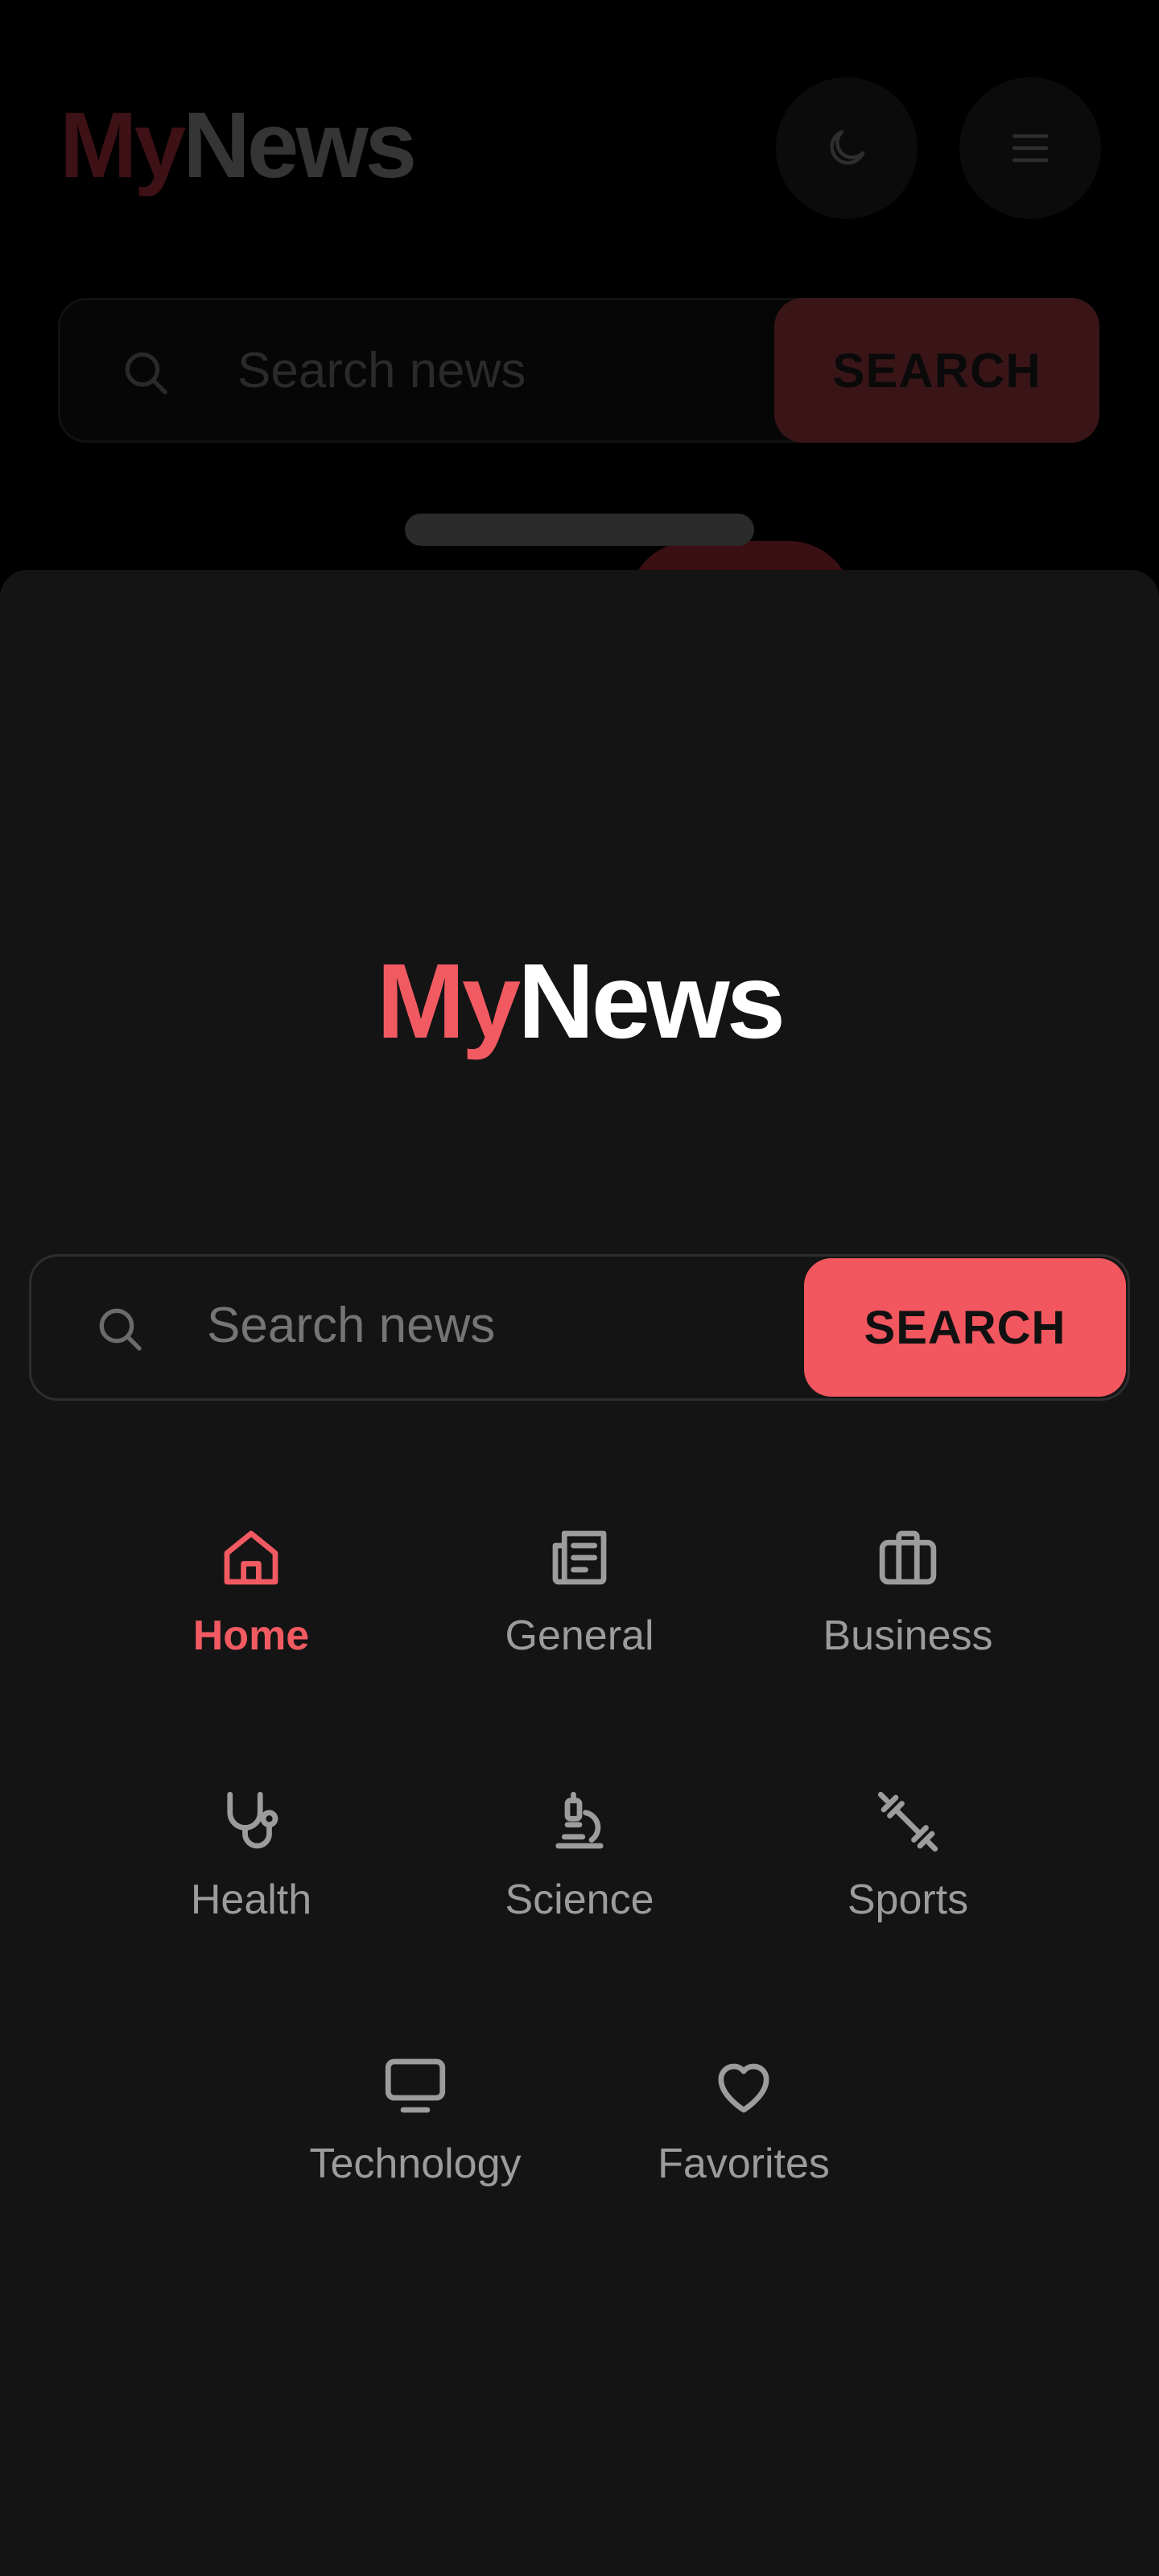  Describe the element at coordinates (238, 145) in the screenshot. I see `background-logo: MyNews` at that location.